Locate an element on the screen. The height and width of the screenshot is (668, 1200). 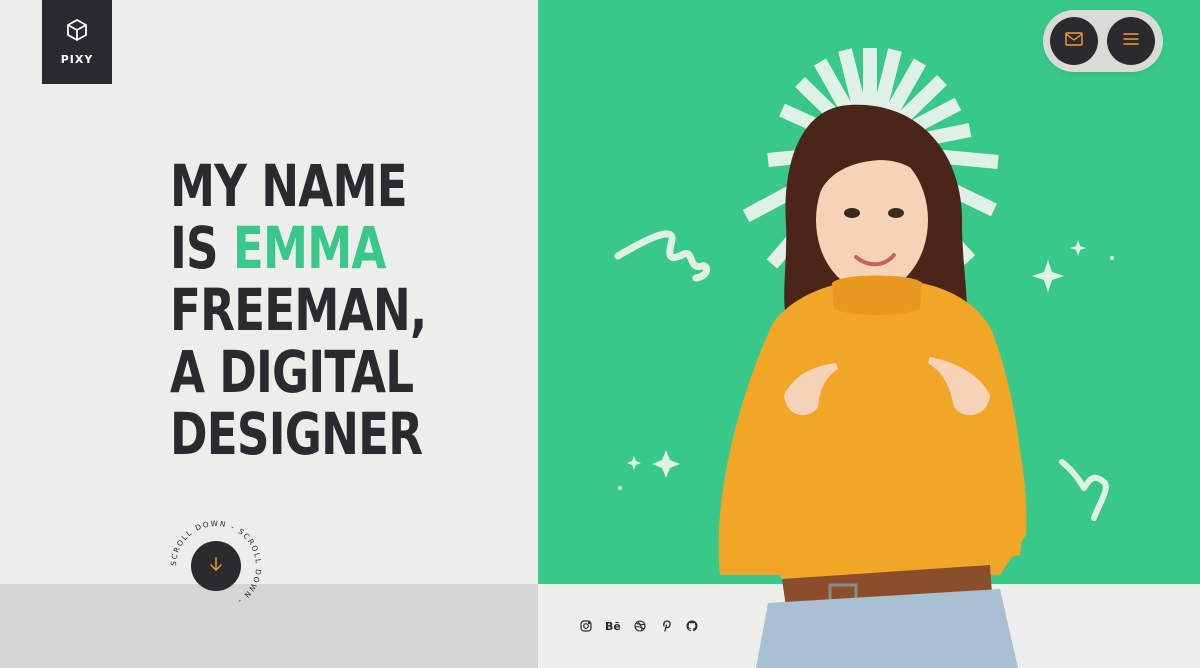
sparkle-left-small is located at coordinates (634, 463).